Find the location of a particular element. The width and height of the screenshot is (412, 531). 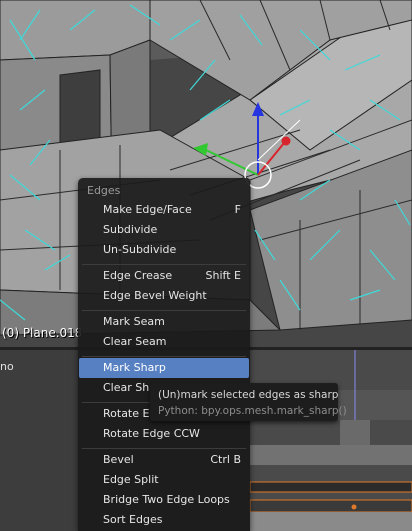

menu-item-un-subdivide: Un-Subdivide is located at coordinates (164, 250).